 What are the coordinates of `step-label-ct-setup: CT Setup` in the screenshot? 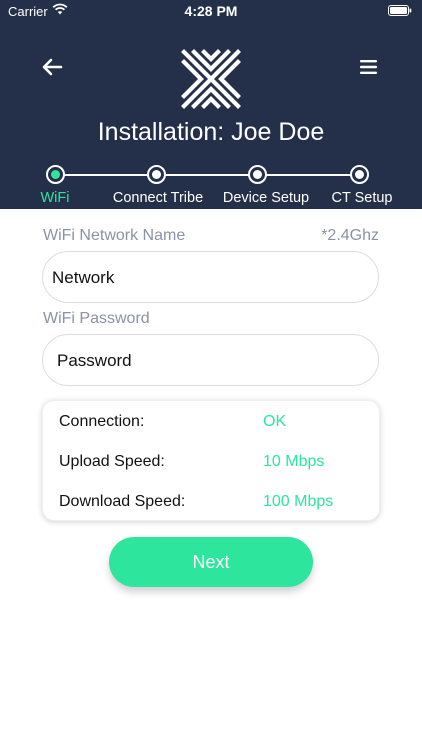 It's located at (362, 198).